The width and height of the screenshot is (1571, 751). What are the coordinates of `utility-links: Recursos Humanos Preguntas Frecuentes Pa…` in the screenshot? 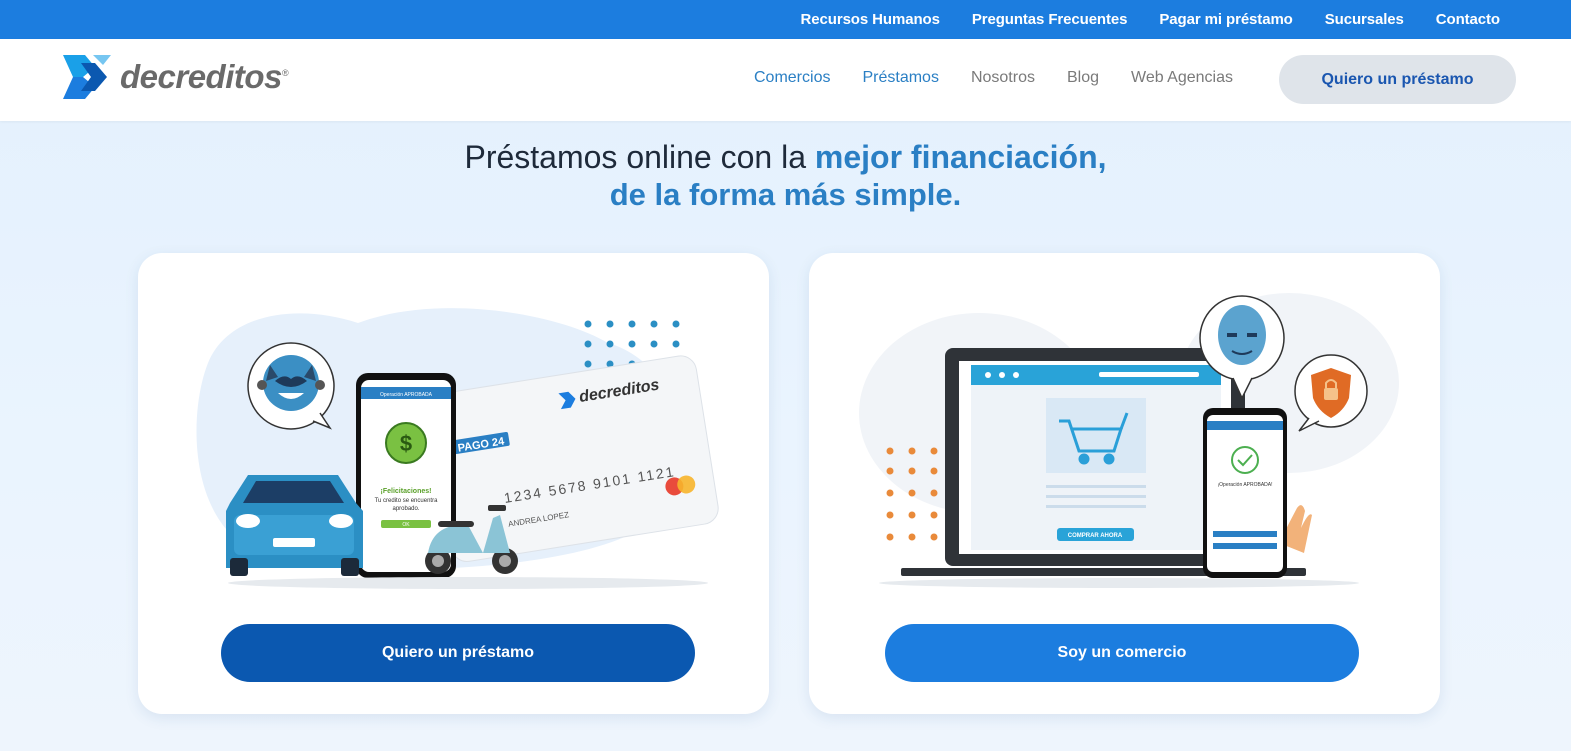 It's located at (1135, 19).